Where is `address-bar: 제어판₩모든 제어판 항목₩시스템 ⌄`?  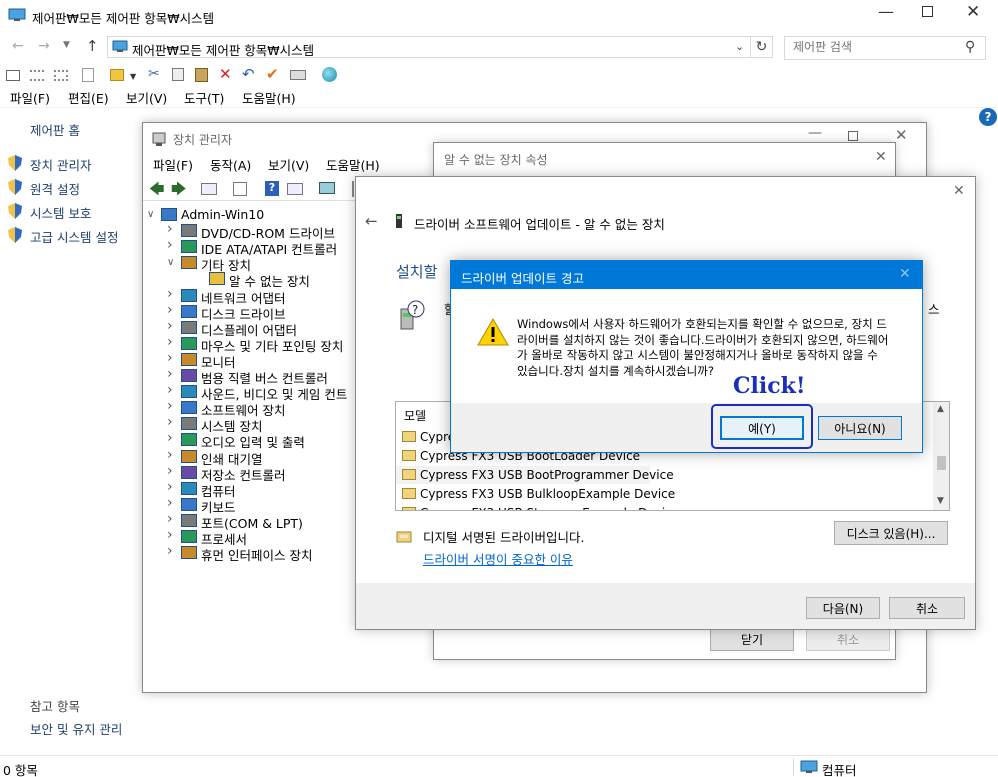 address-bar: 제어판₩모든 제어판 항목₩시스템 ⌄ is located at coordinates (429, 47).